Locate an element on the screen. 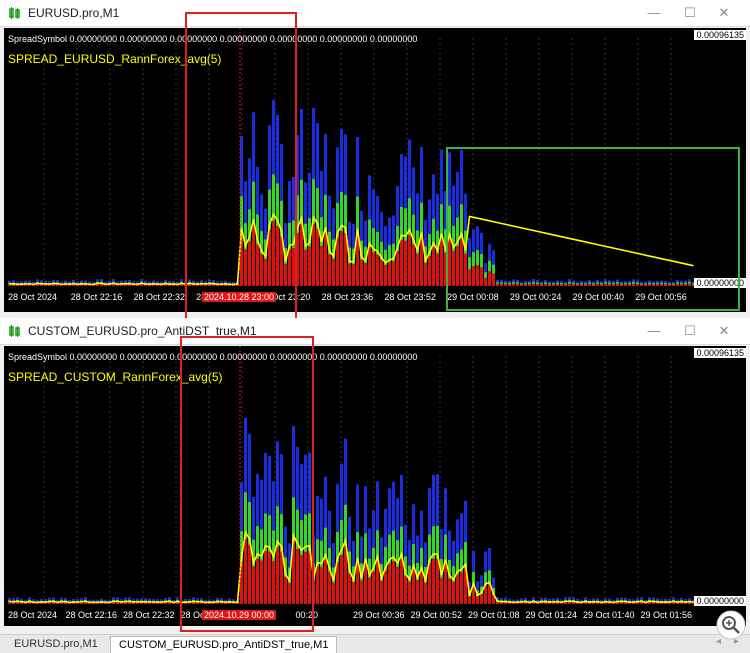 The image size is (750, 653). price-label-bottom: 0.00000000 is located at coordinates (720, 601).